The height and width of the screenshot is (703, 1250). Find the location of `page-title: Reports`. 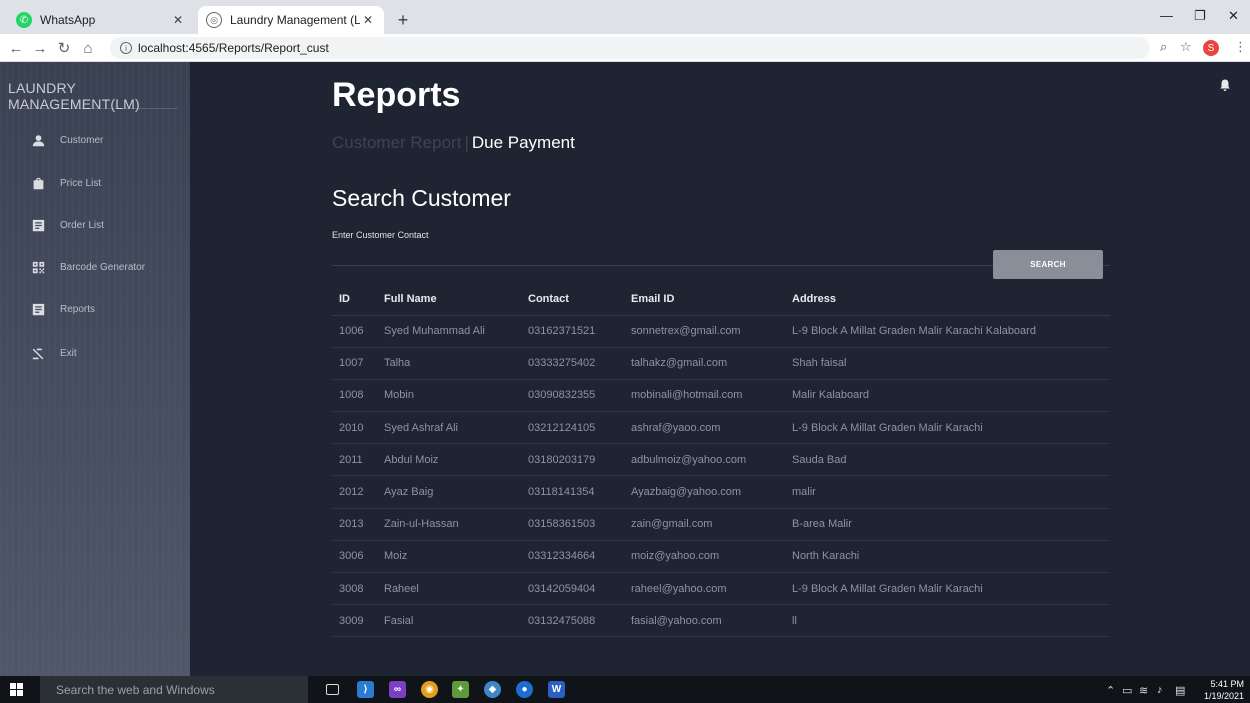

page-title: Reports is located at coordinates (396, 95).